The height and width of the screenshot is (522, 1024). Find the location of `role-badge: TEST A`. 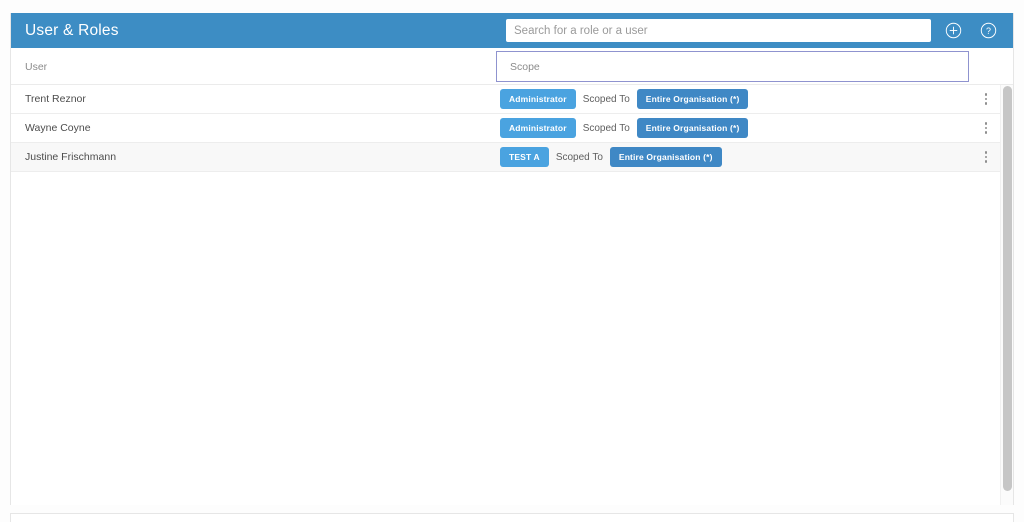

role-badge: TEST A is located at coordinates (524, 157).